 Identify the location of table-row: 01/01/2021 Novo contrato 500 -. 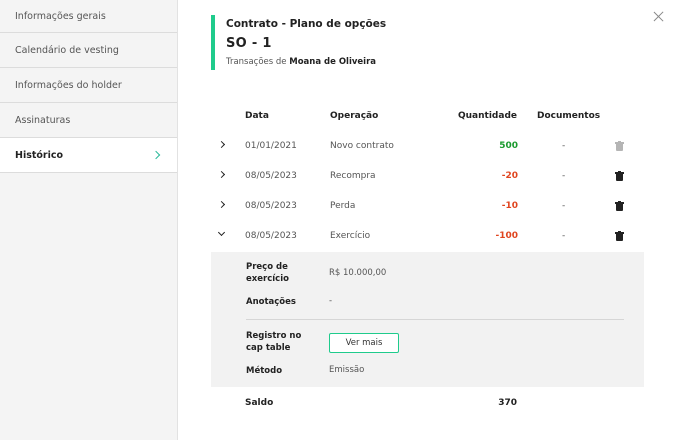
(427, 146).